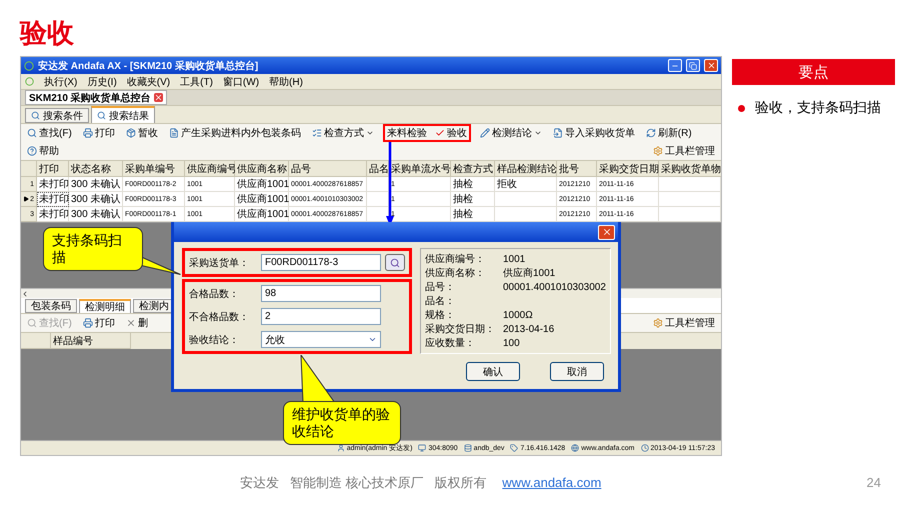 The height and width of the screenshot is (509, 907). What do you see at coordinates (577, 169) in the screenshot?
I see `column-header: 批号` at bounding box center [577, 169].